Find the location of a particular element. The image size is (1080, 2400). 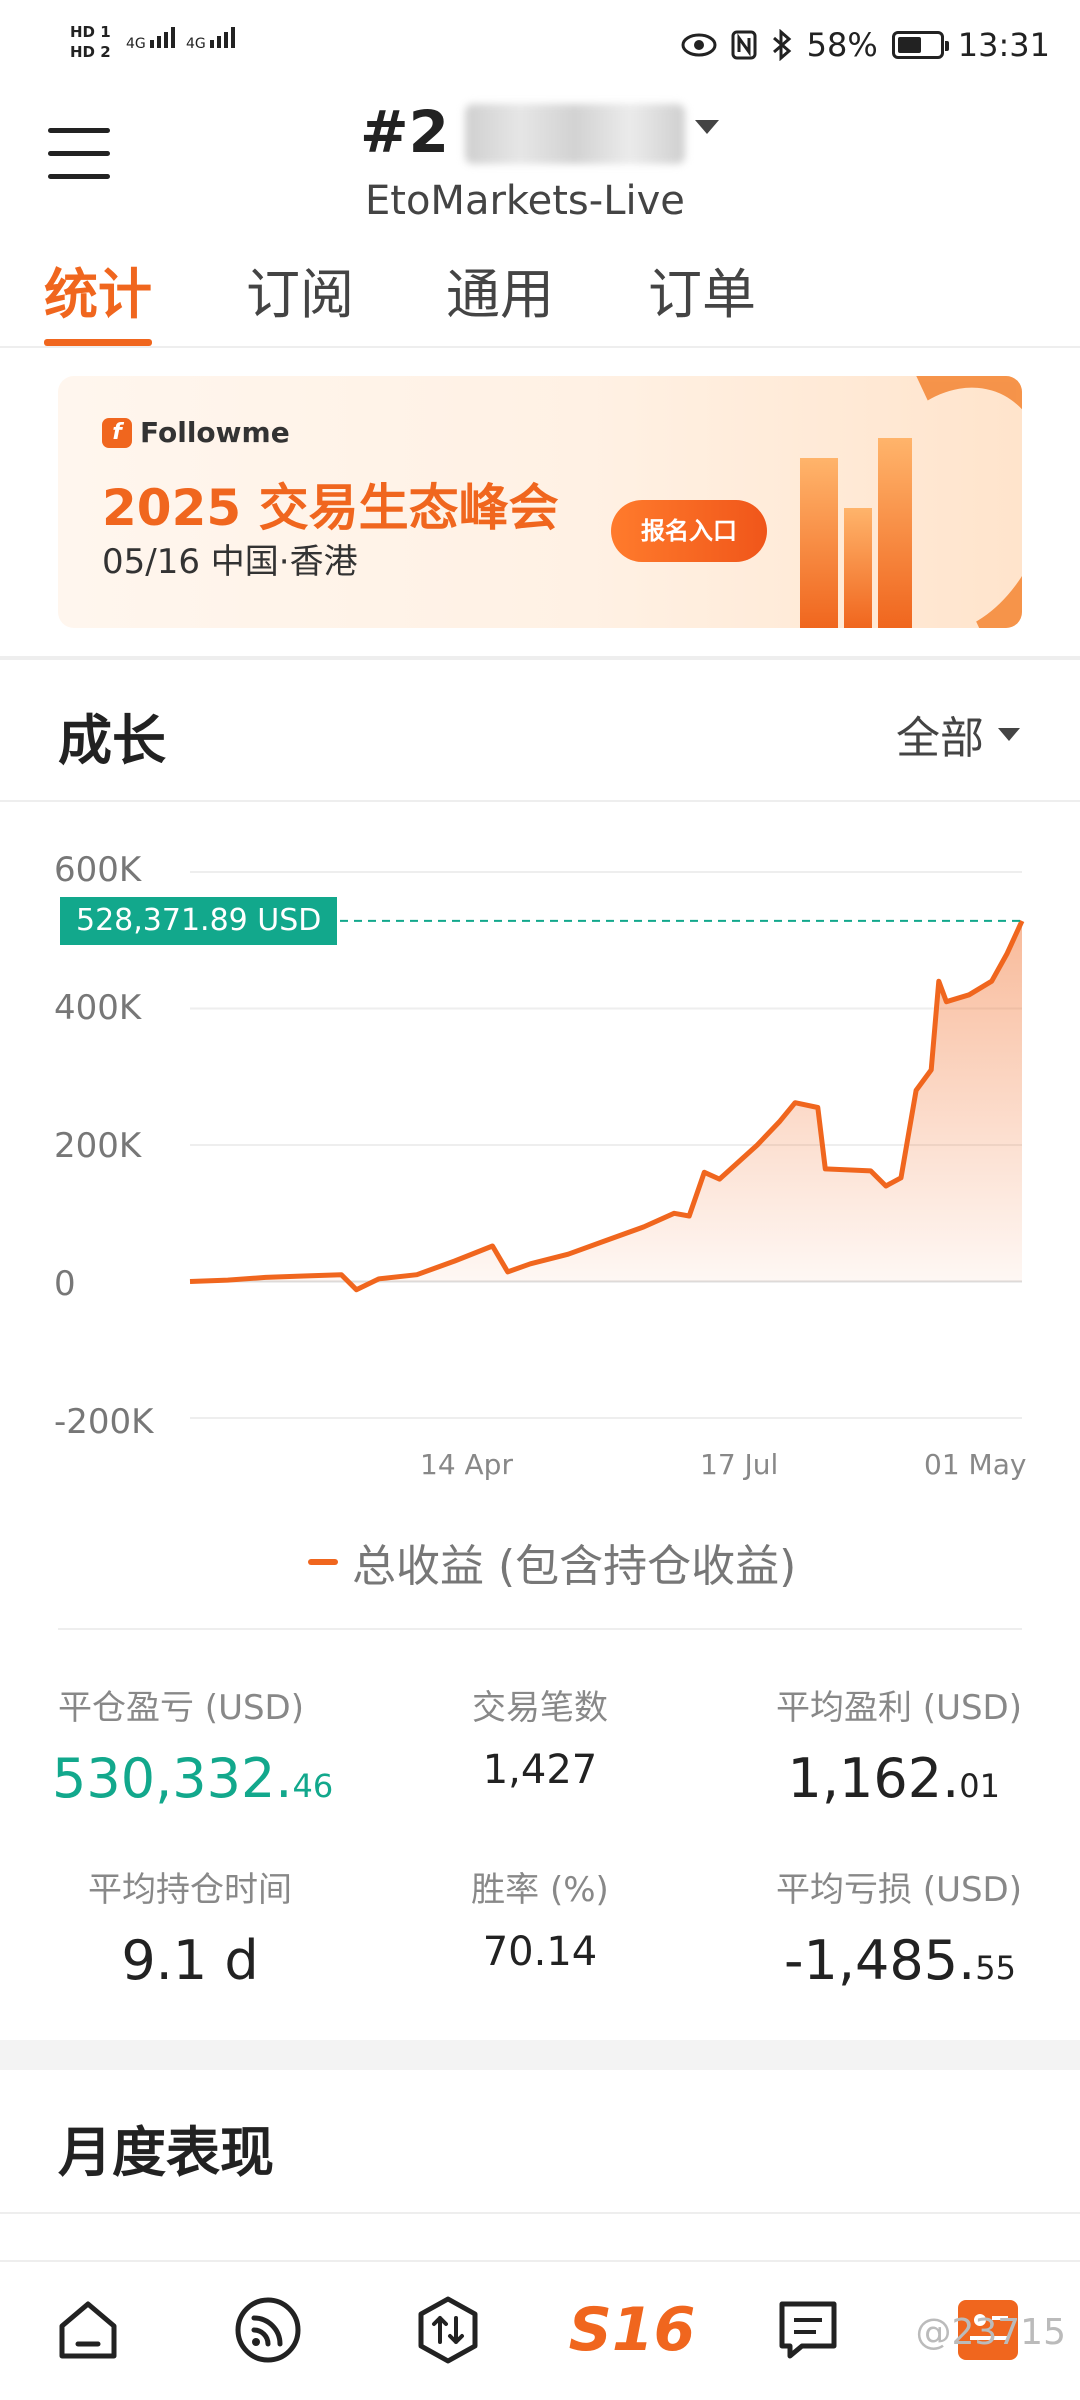

section-divider is located at coordinates (540, 2055).